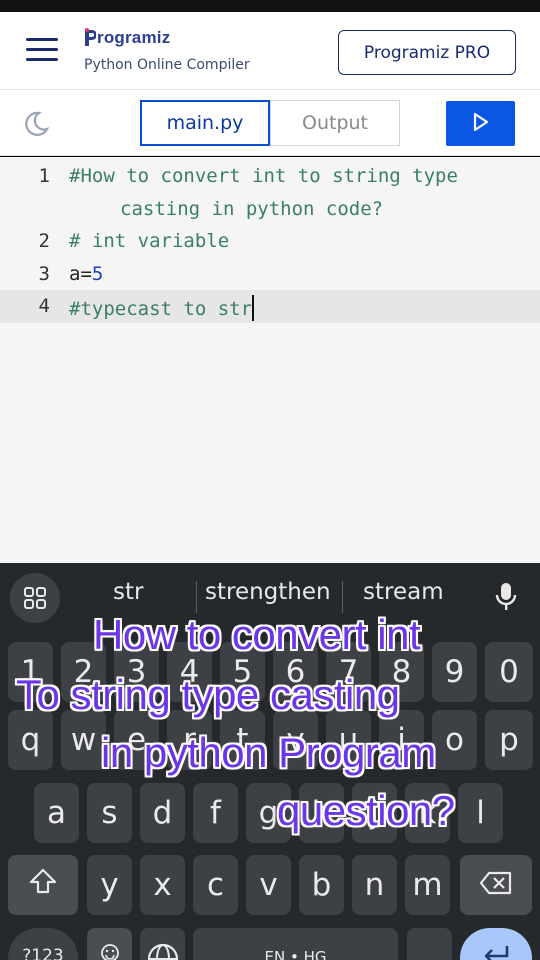 This screenshot has height=960, width=540. I want to click on key-0: 0, so click(509, 672).